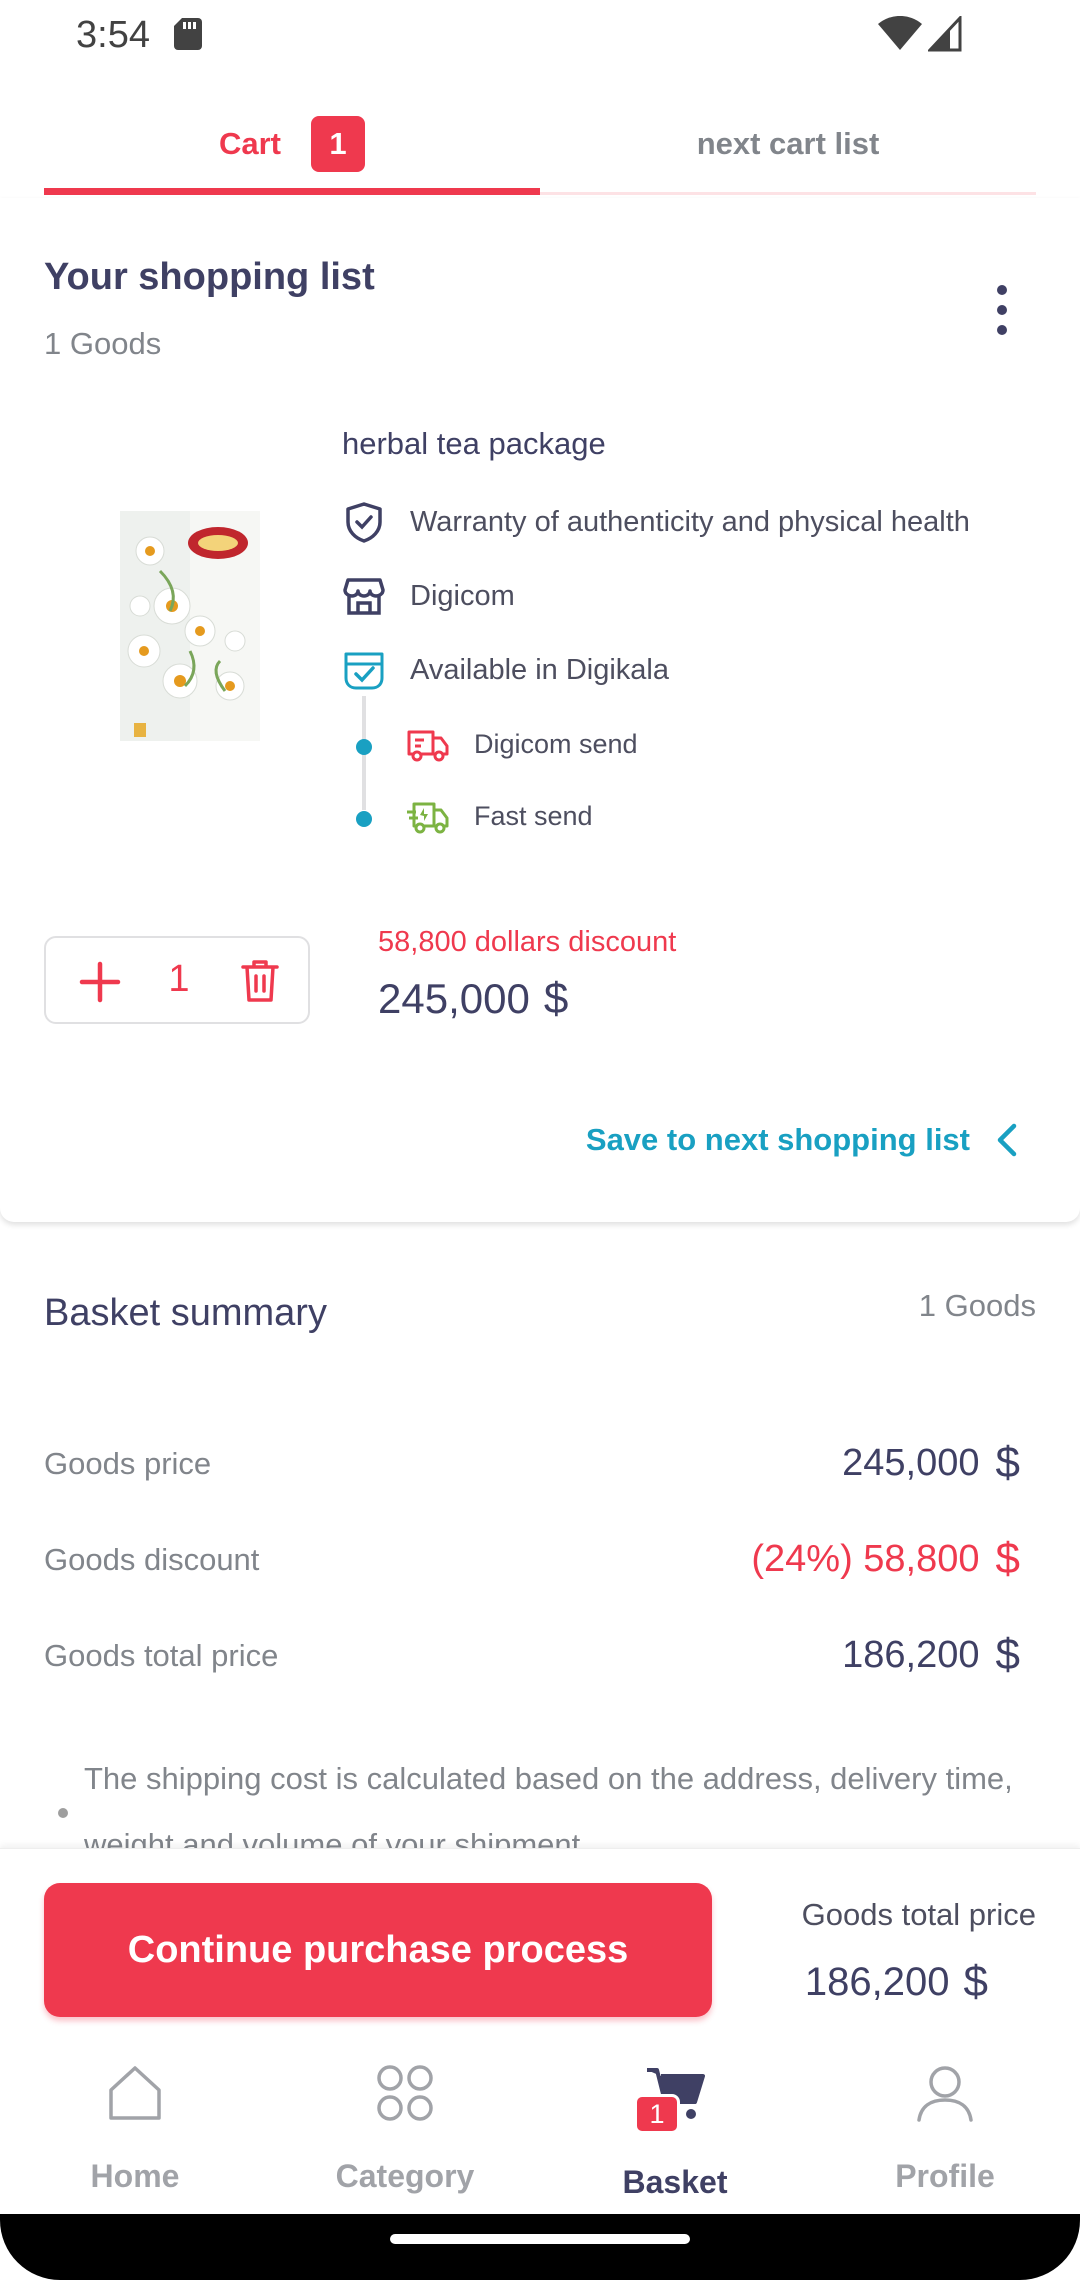  I want to click on feature-availability: Available in Digikala, so click(505, 670).